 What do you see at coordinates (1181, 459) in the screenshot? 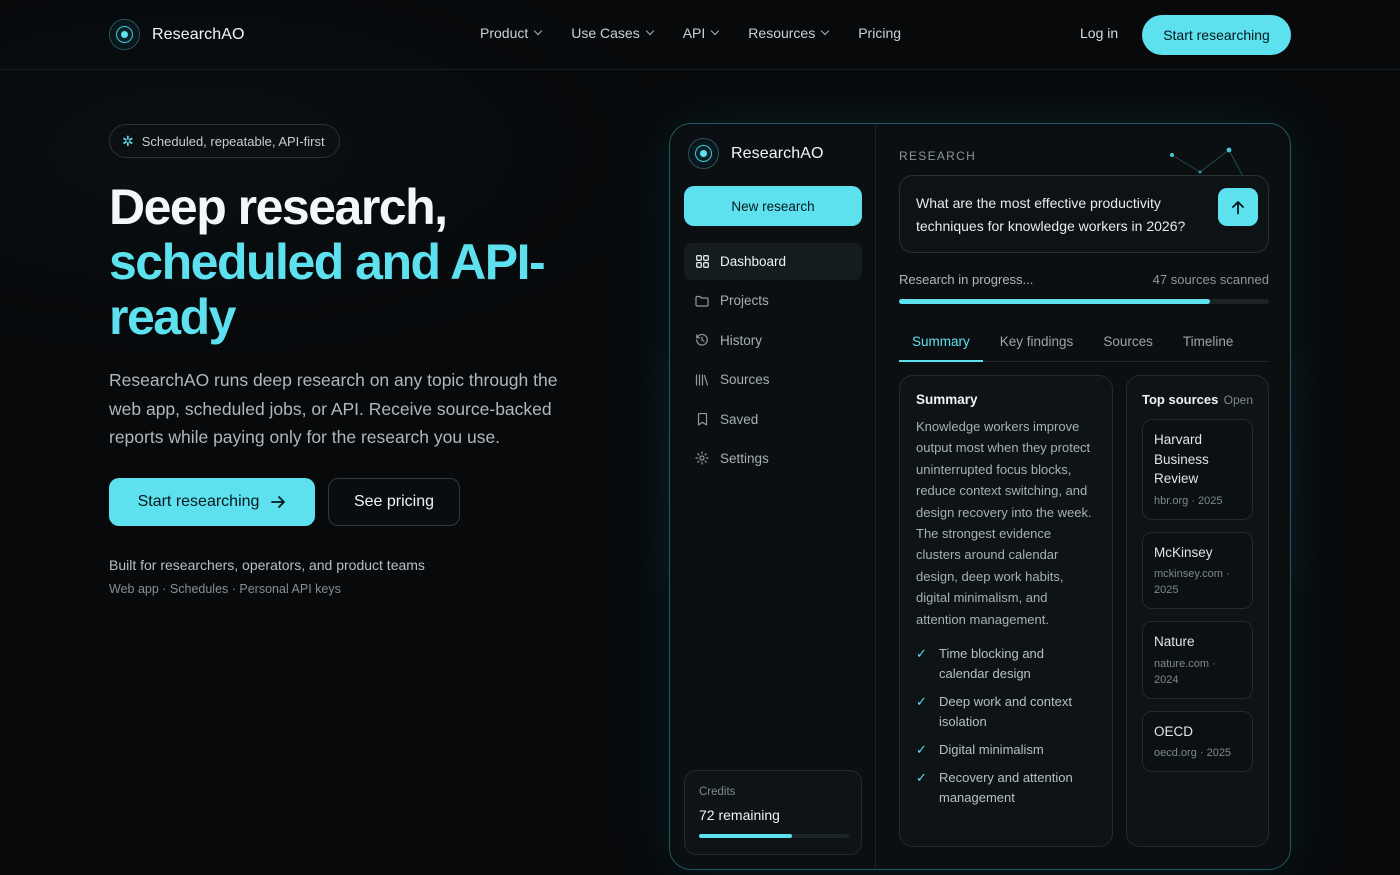
I see `source-name: Harvard Business Review` at bounding box center [1181, 459].